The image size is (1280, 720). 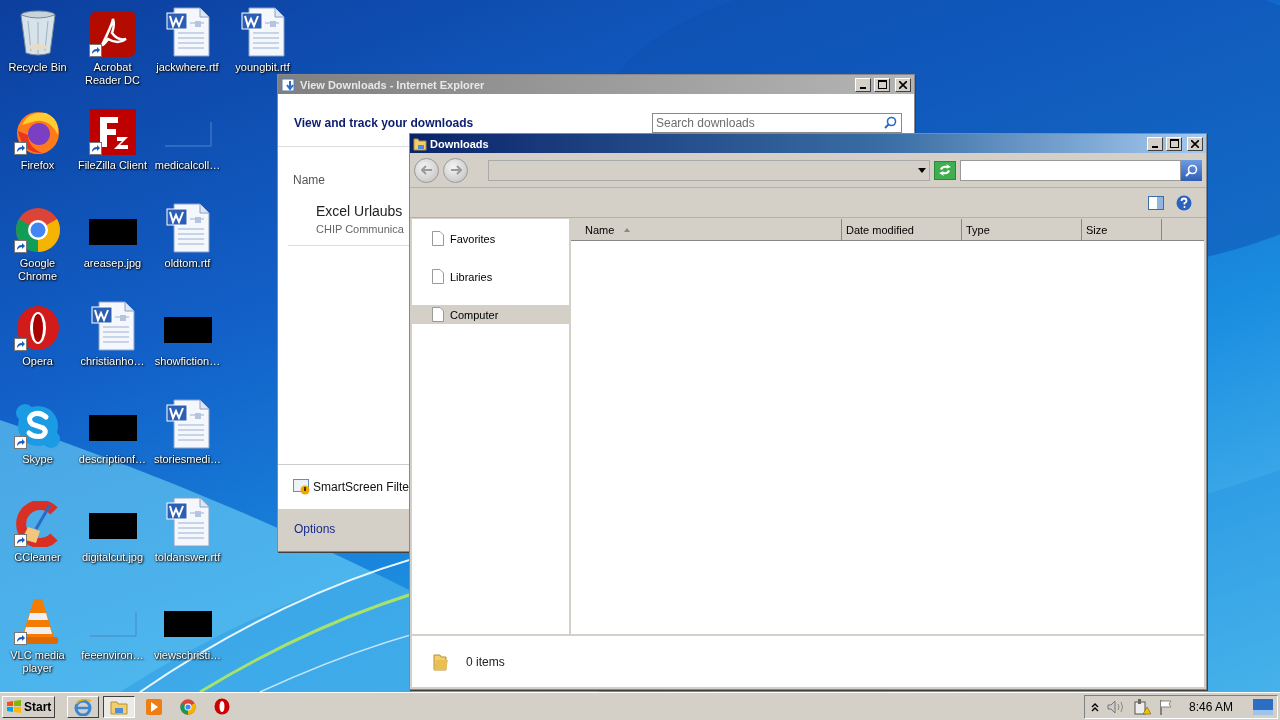 What do you see at coordinates (902, 230) in the screenshot?
I see `column-header: Date modified` at bounding box center [902, 230].